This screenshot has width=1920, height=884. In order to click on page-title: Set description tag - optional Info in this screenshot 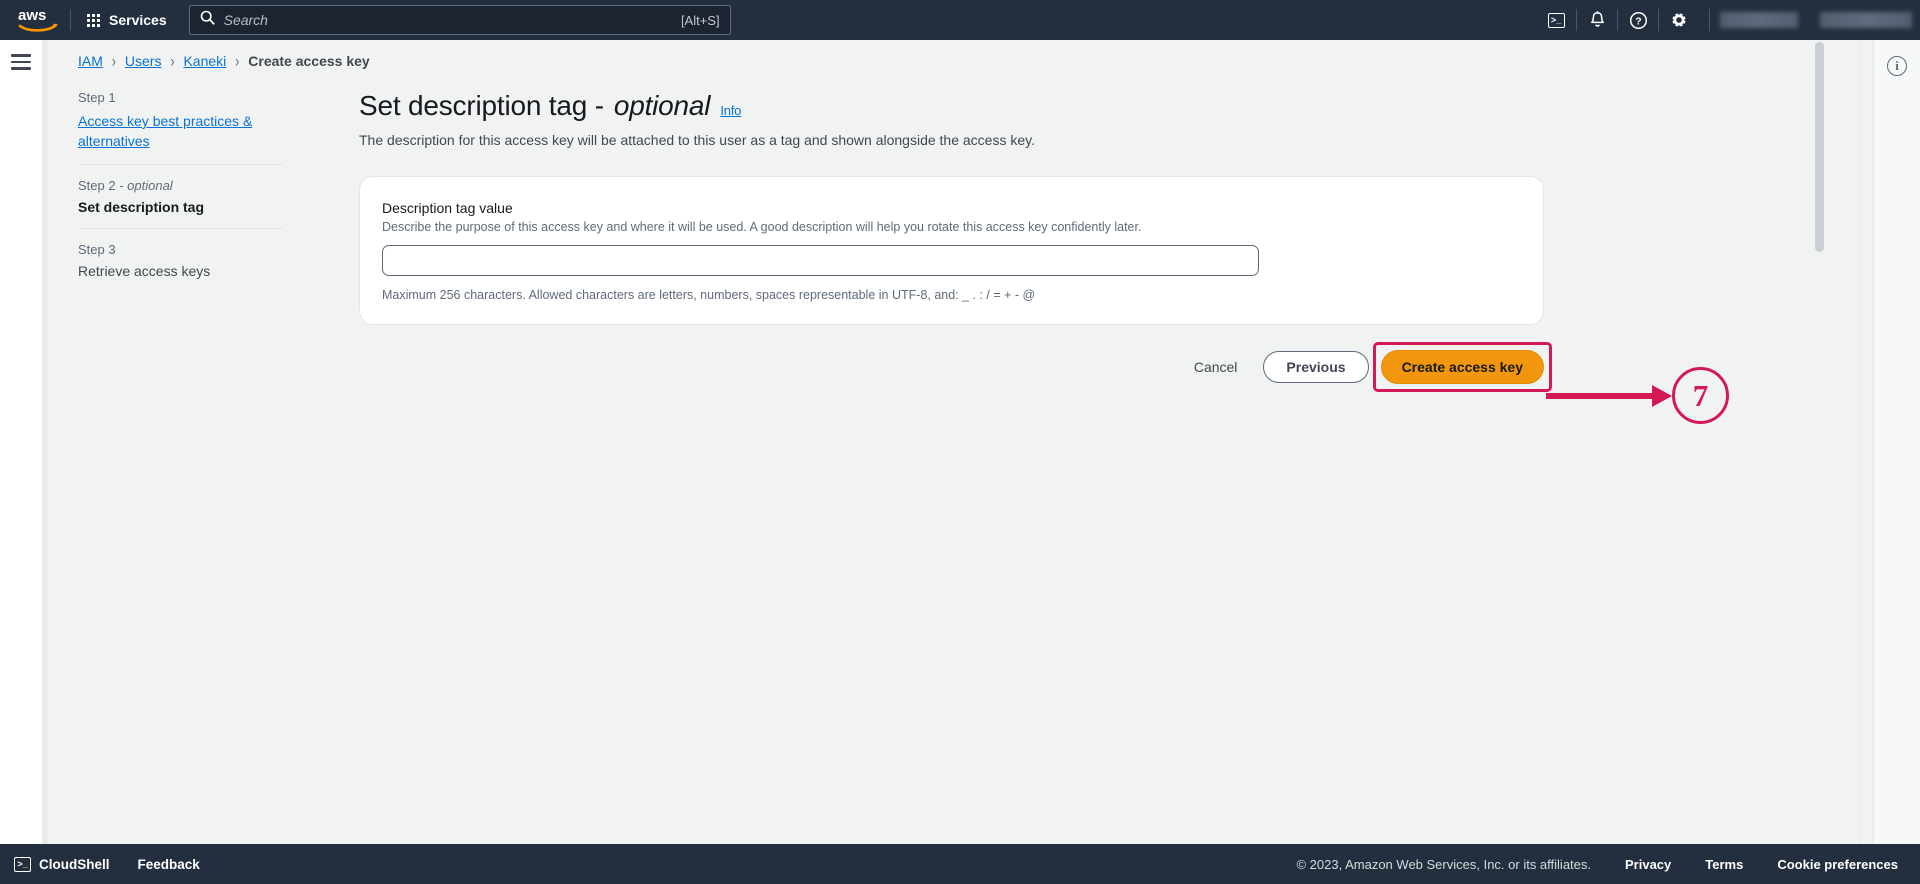, I will do `click(951, 106)`.